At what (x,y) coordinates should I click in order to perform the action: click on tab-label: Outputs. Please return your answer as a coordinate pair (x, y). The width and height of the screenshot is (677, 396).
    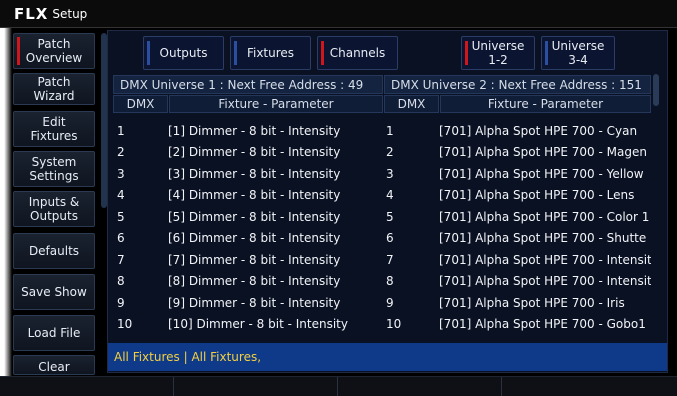
    Looking at the image, I should click on (183, 53).